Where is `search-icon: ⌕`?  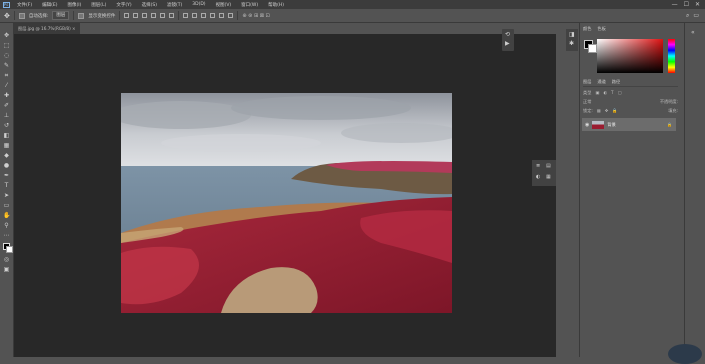
search-icon: ⌕ is located at coordinates (687, 16).